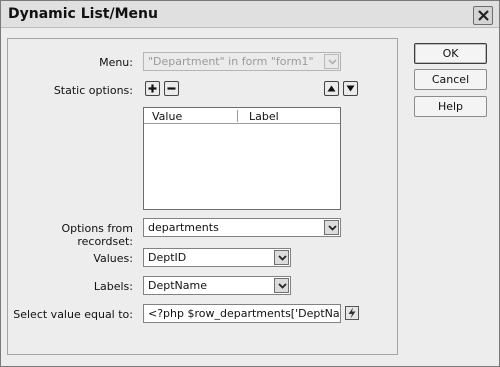 The width and height of the screenshot is (500, 367). Describe the element at coordinates (113, 258) in the screenshot. I see `values-label: Values:` at that location.